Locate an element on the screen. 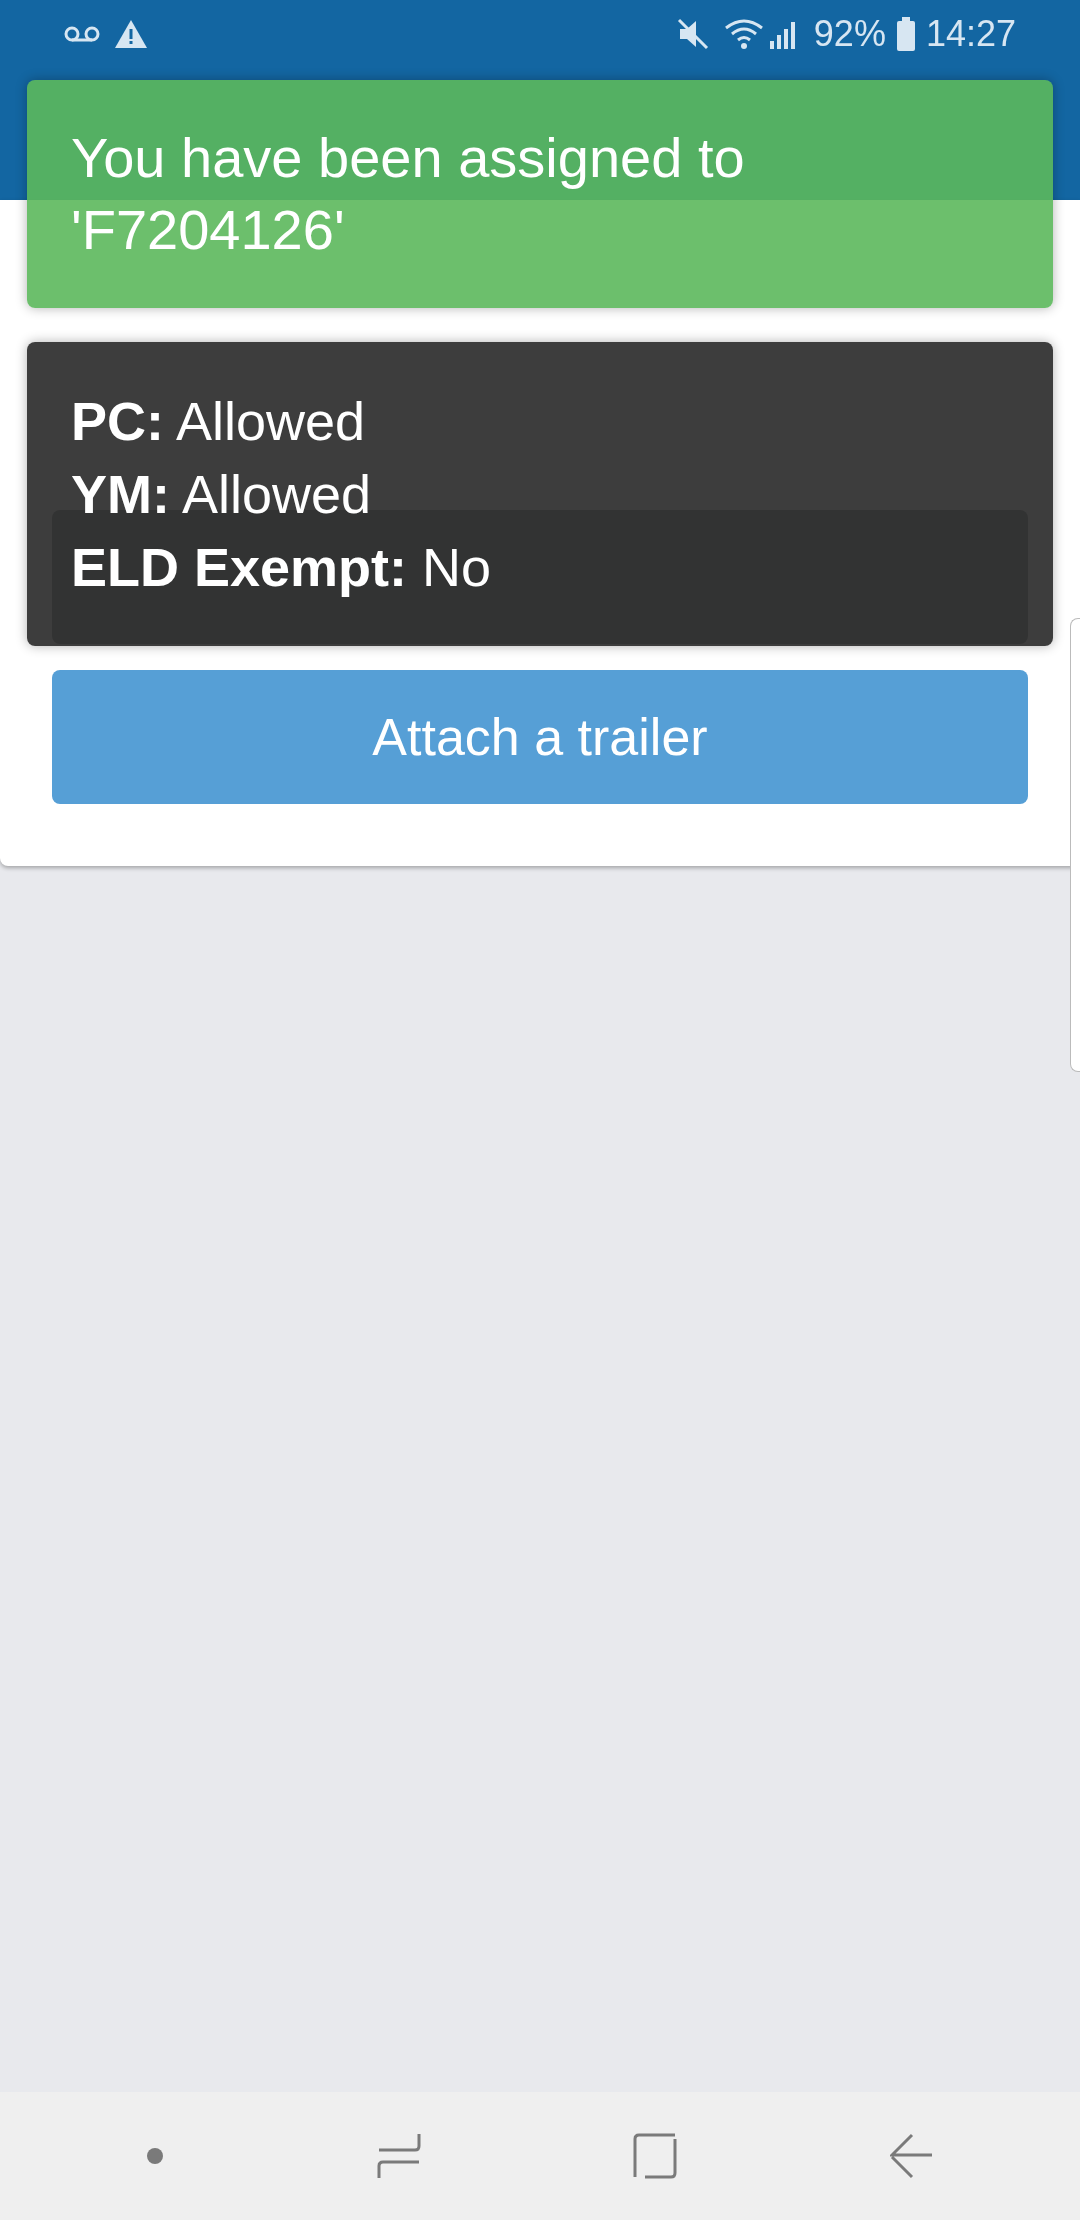 The image size is (1080, 2220). toast-message: ELD Exempt: No is located at coordinates (282, 567).